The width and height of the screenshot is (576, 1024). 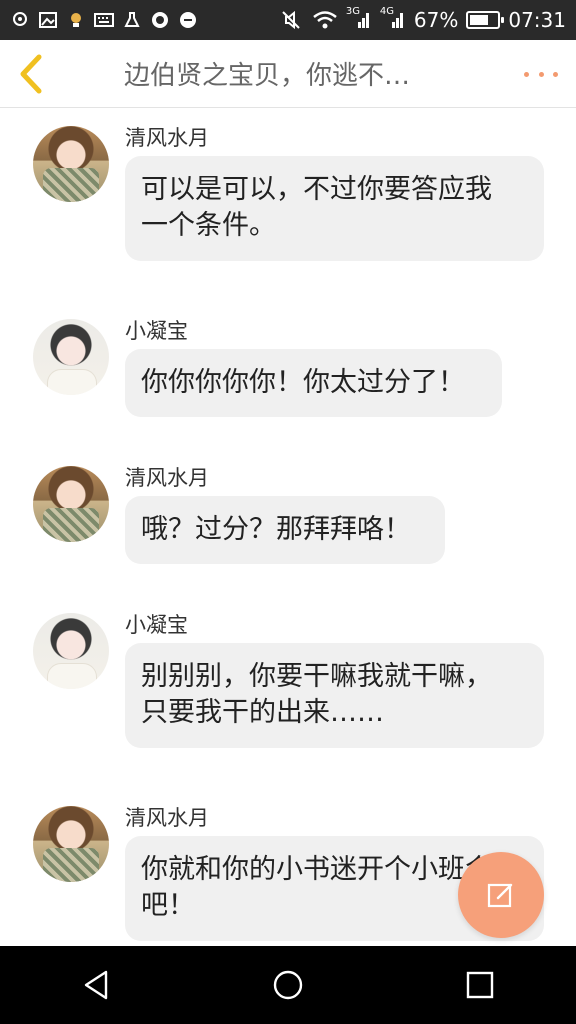 I want to click on app-badge-icon, so click(x=160, y=20).